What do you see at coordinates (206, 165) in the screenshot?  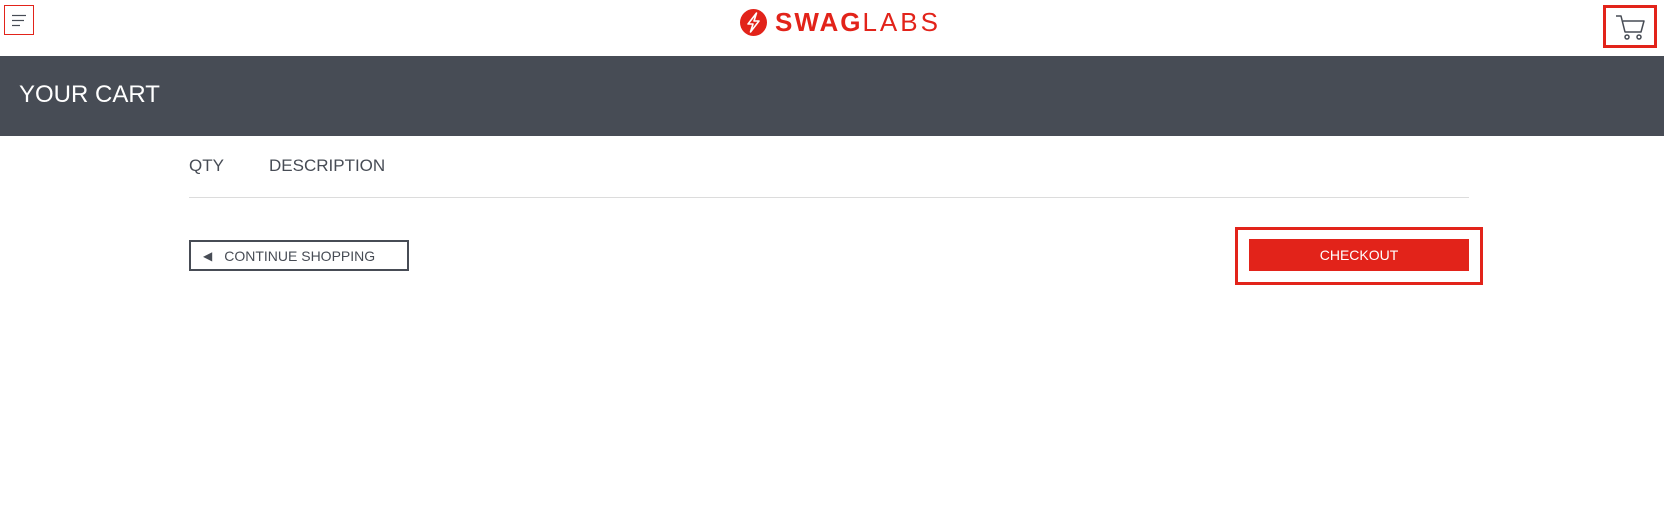 I see `qty-column-label: QTY` at bounding box center [206, 165].